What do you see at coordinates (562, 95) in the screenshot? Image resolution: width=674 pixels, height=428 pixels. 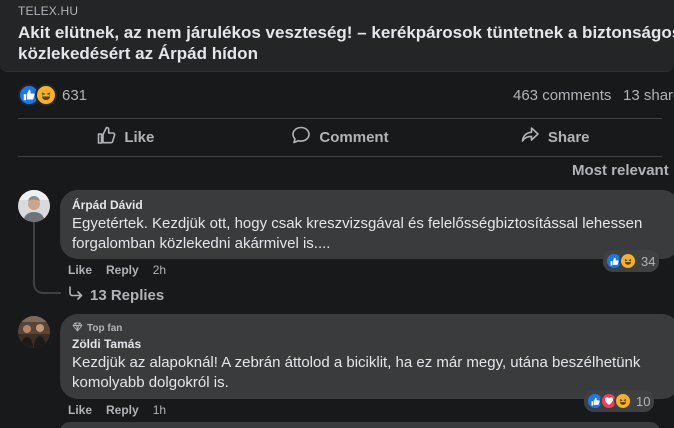 I see `comments-count: 463 comments` at bounding box center [562, 95].